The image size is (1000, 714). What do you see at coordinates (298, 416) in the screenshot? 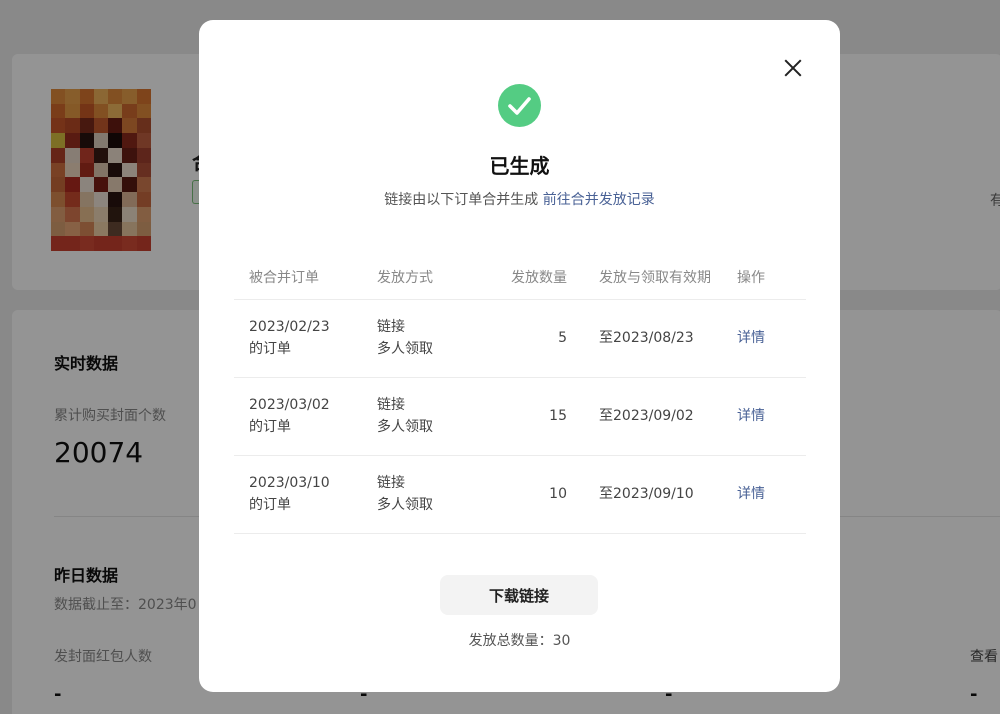
I see `order-cell: 2023/03/02 的订单` at bounding box center [298, 416].